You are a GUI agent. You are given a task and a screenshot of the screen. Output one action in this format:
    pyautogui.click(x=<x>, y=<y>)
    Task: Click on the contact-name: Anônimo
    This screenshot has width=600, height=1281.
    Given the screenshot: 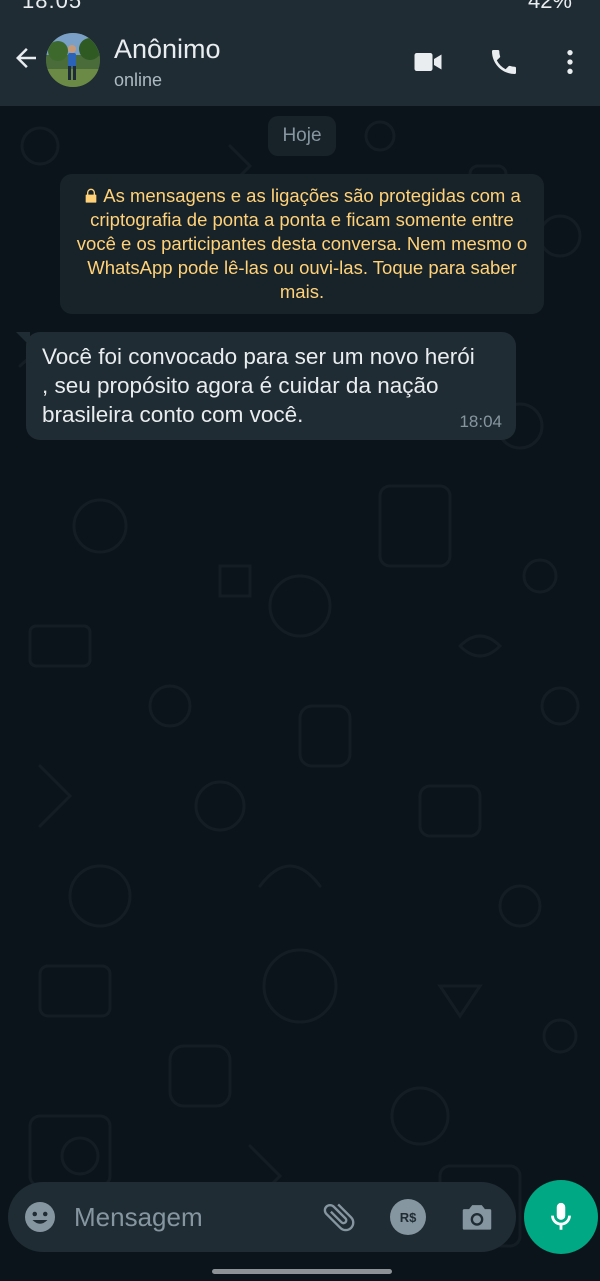 What is the action you would take?
    pyautogui.click(x=167, y=49)
    